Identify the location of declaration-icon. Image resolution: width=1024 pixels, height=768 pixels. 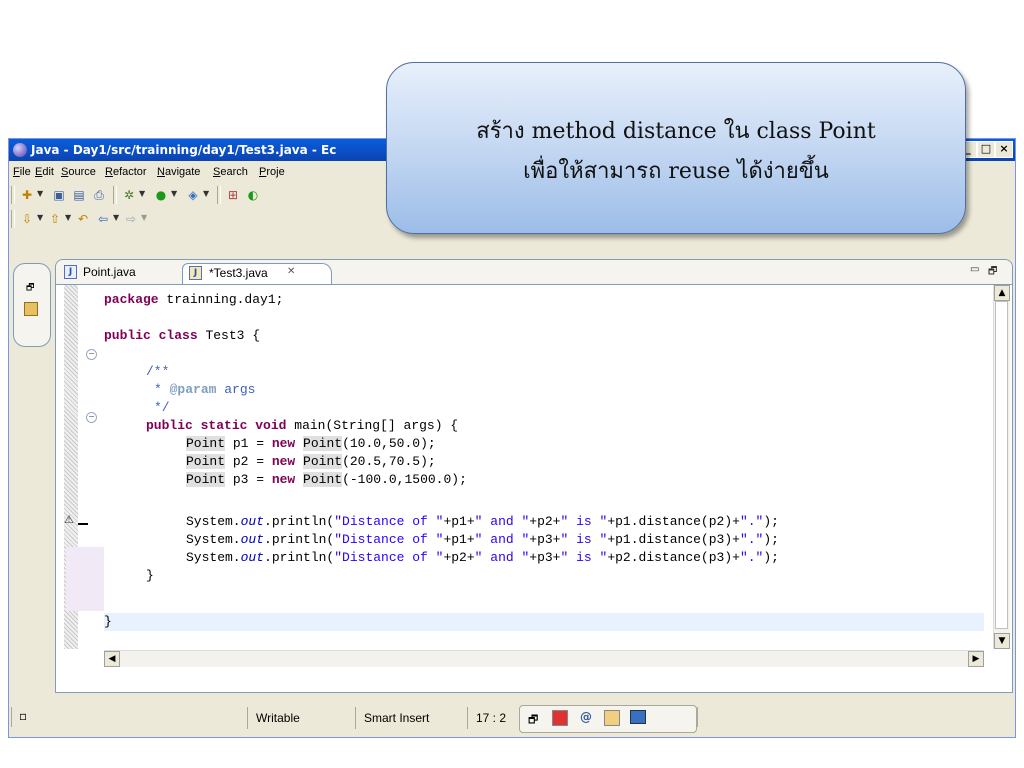
(612, 718).